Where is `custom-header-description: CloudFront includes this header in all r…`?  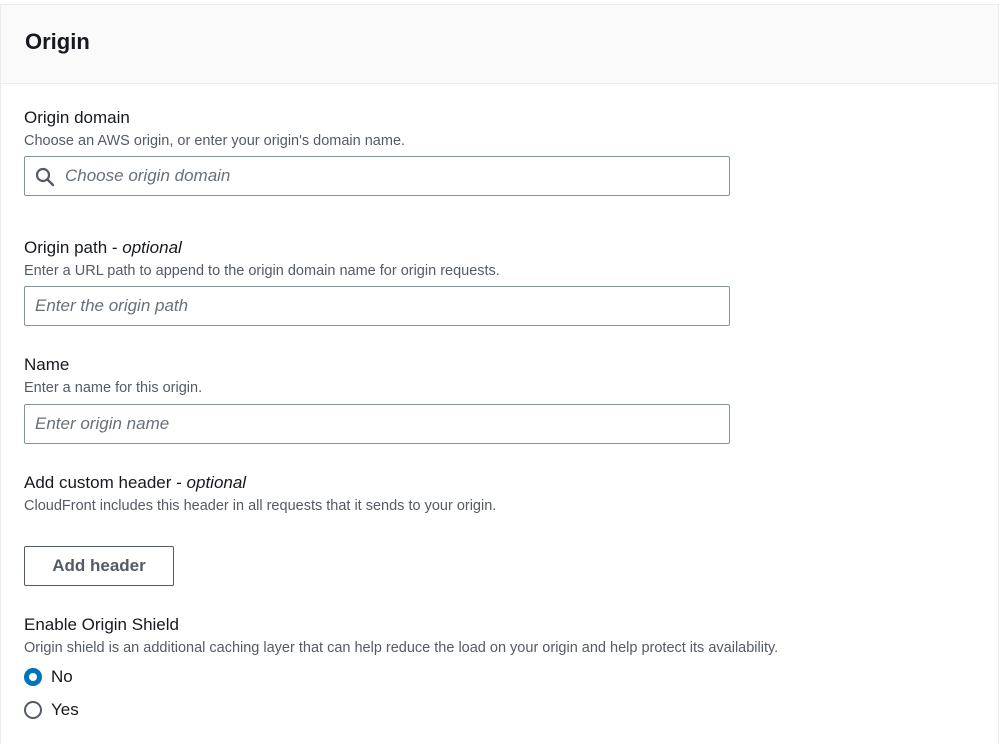
custom-header-description: CloudFront includes this header in all r… is located at coordinates (260, 506).